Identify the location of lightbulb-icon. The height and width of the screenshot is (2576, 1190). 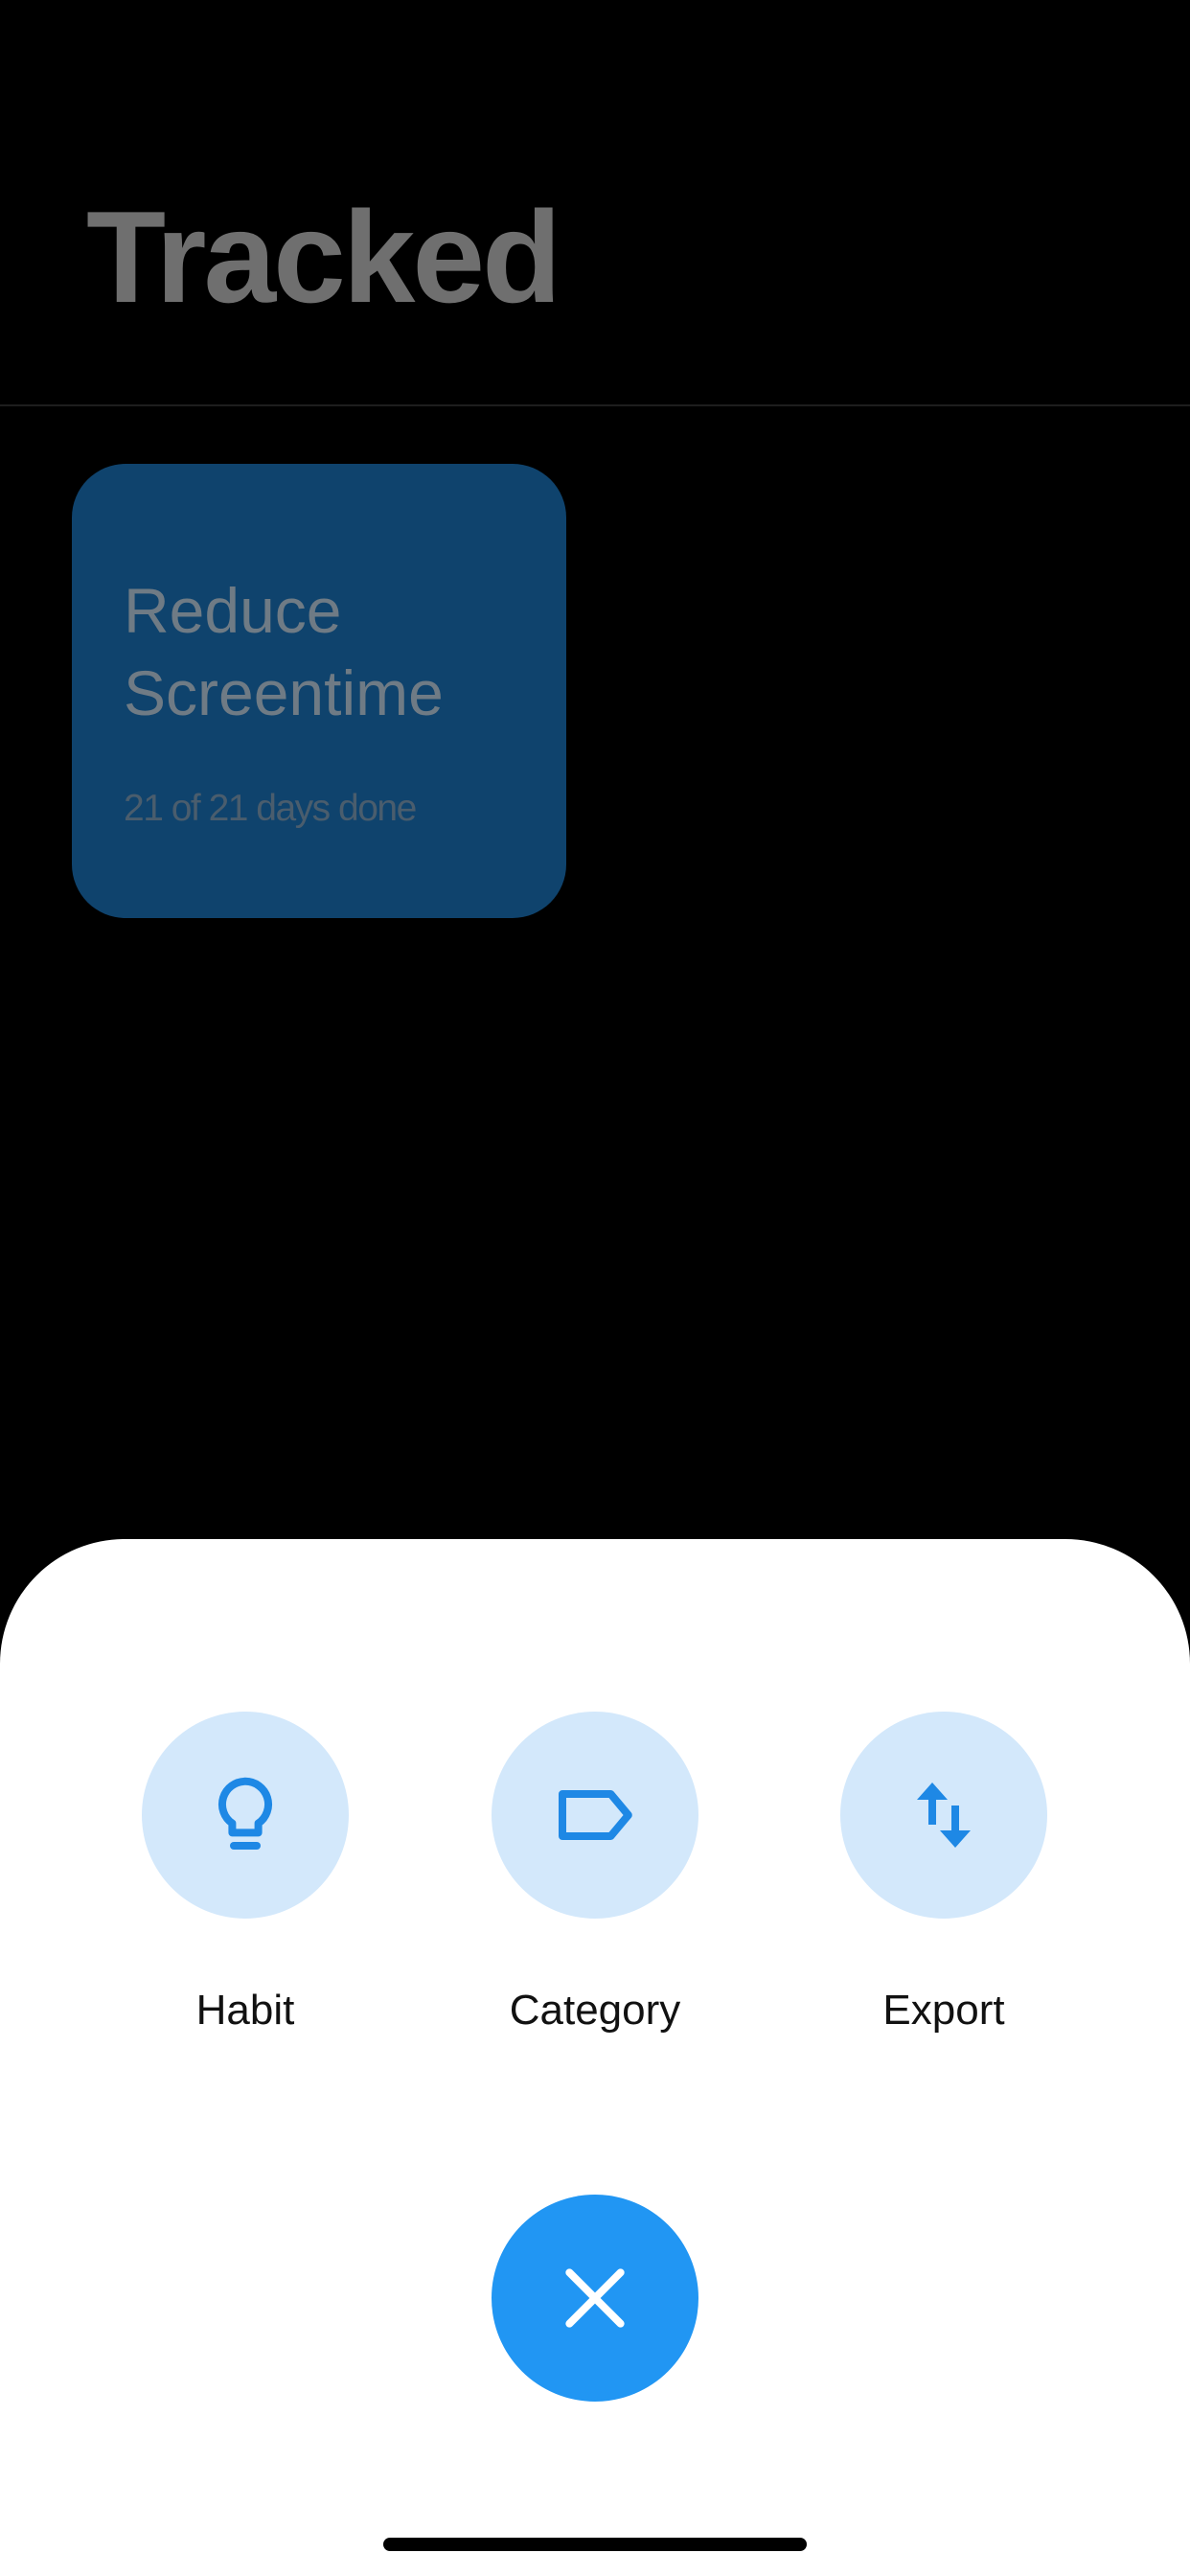
(245, 1813).